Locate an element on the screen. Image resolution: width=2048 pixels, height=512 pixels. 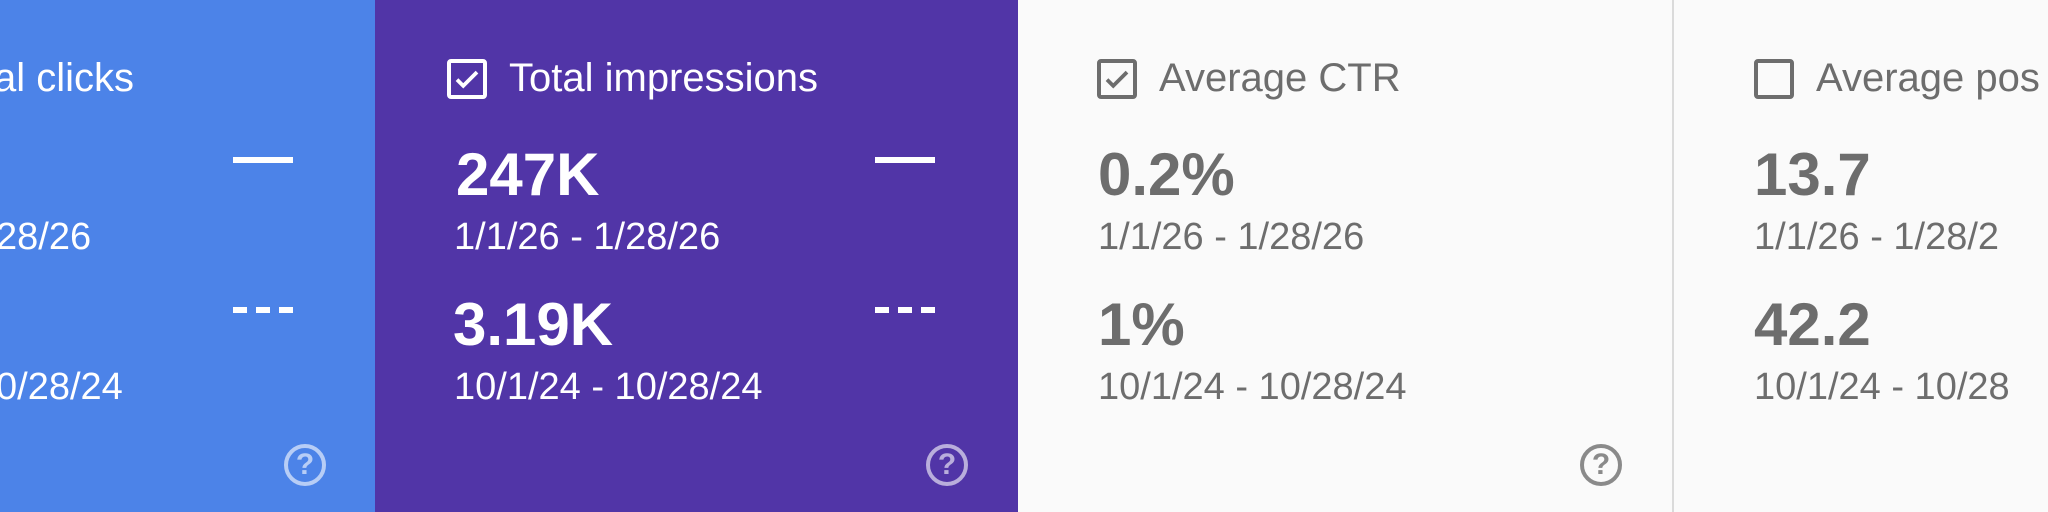
average-position-previous-value: 42.2 is located at coordinates (1812, 324).